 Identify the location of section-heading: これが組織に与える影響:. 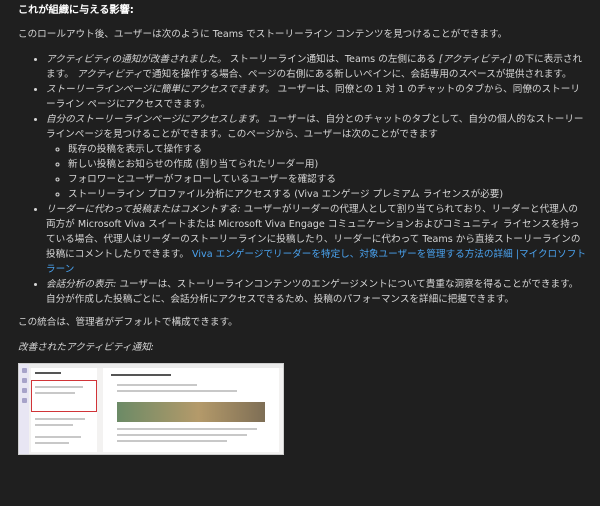
(76, 10).